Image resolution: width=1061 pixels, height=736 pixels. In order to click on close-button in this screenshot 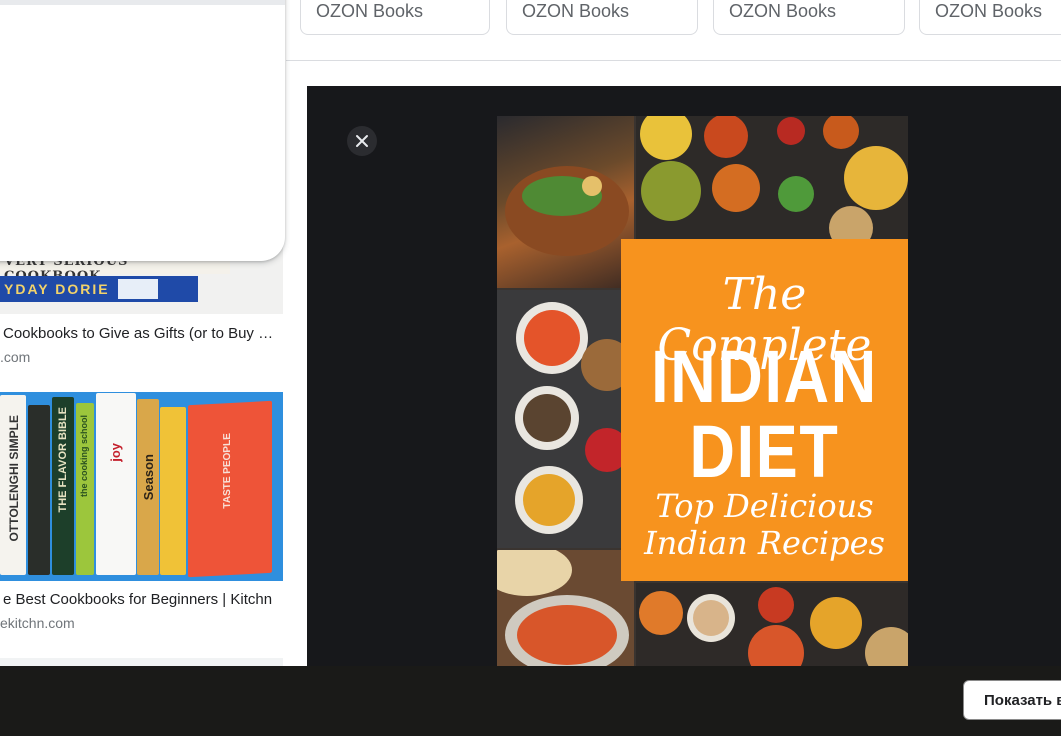, I will do `click(362, 141)`.